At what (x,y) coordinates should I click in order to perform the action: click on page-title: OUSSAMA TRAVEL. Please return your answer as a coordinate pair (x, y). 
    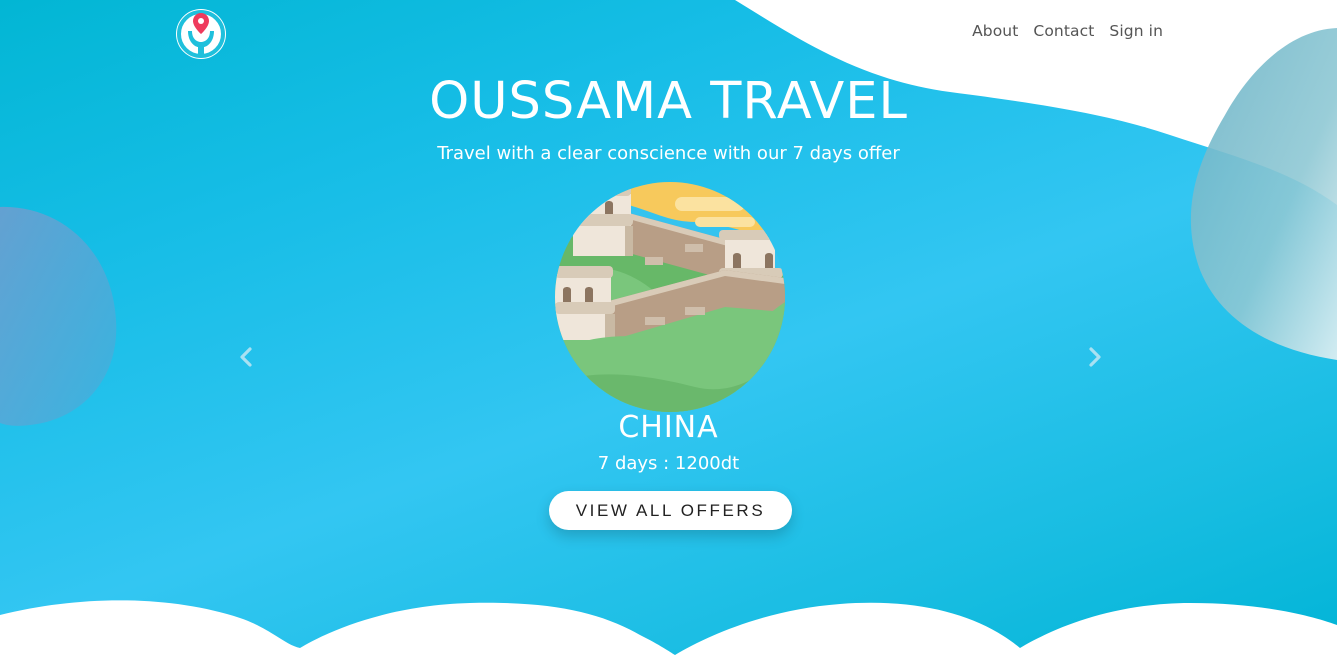
    Looking at the image, I should click on (668, 101).